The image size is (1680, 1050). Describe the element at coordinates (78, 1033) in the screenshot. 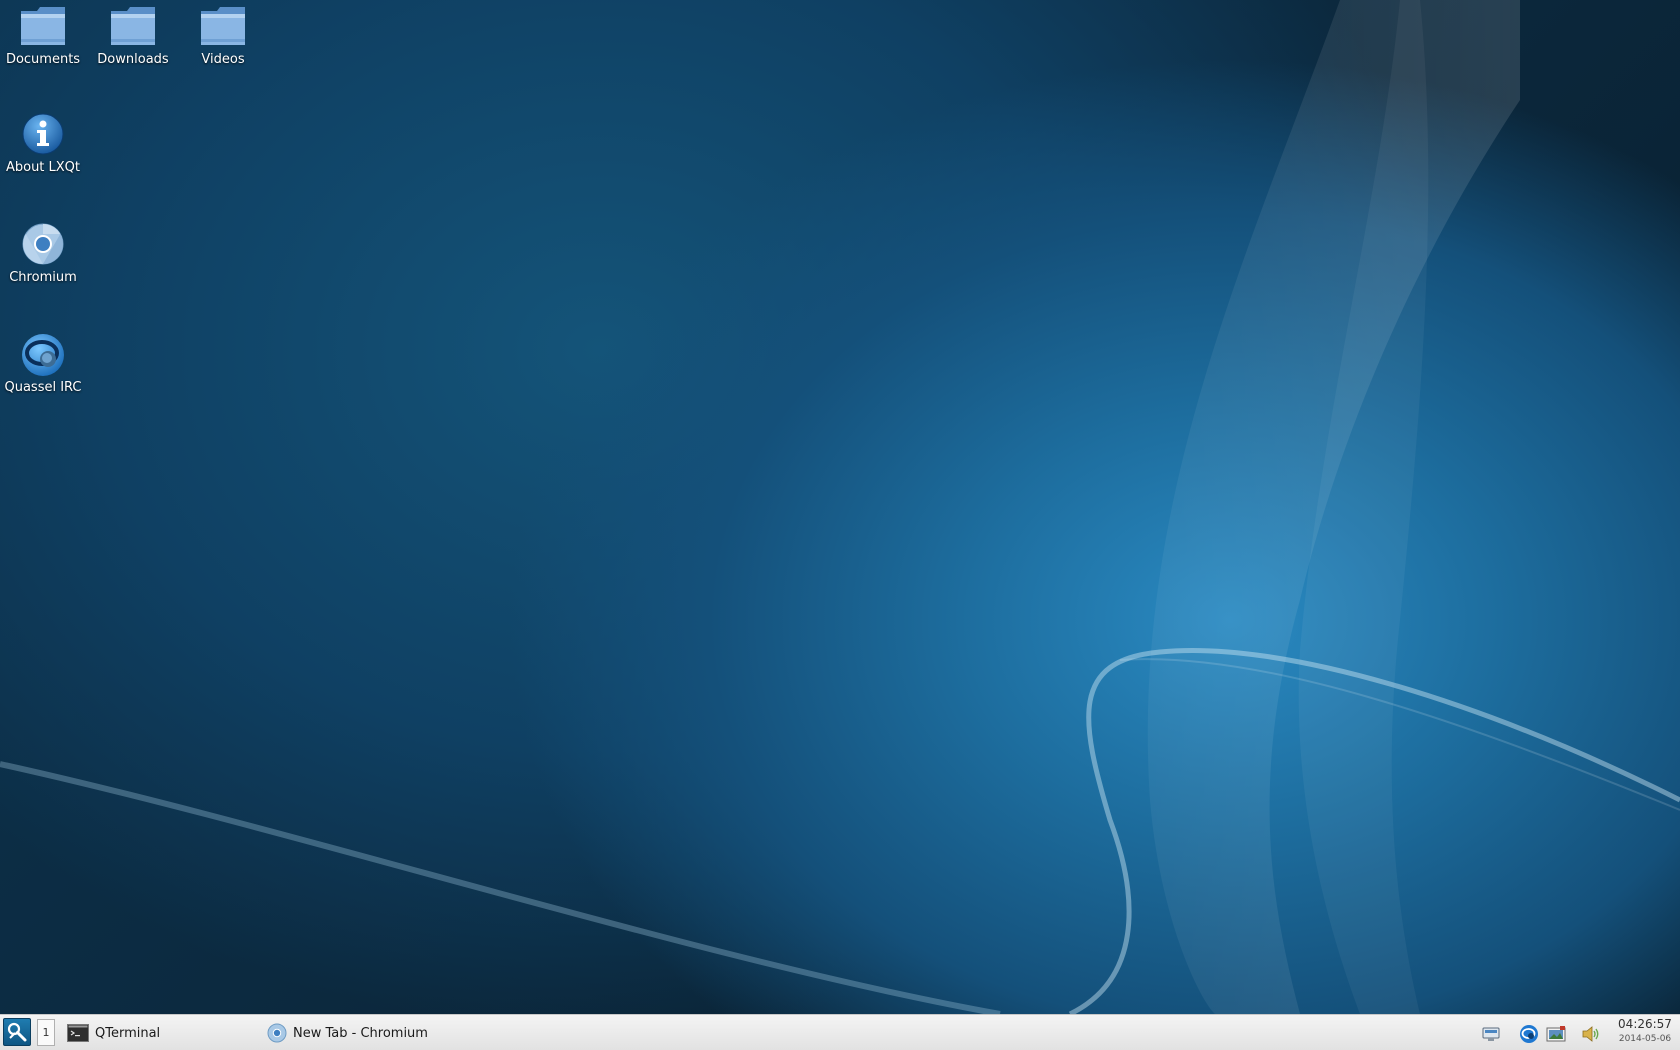

I see `terminal-icon` at that location.